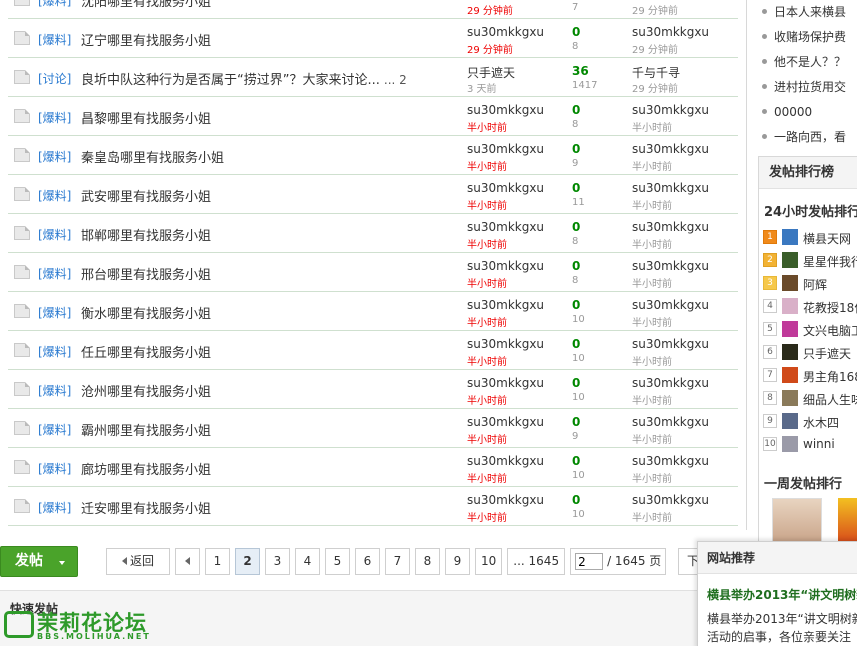  I want to click on news-title: 日本人来横县, so click(810, 12).